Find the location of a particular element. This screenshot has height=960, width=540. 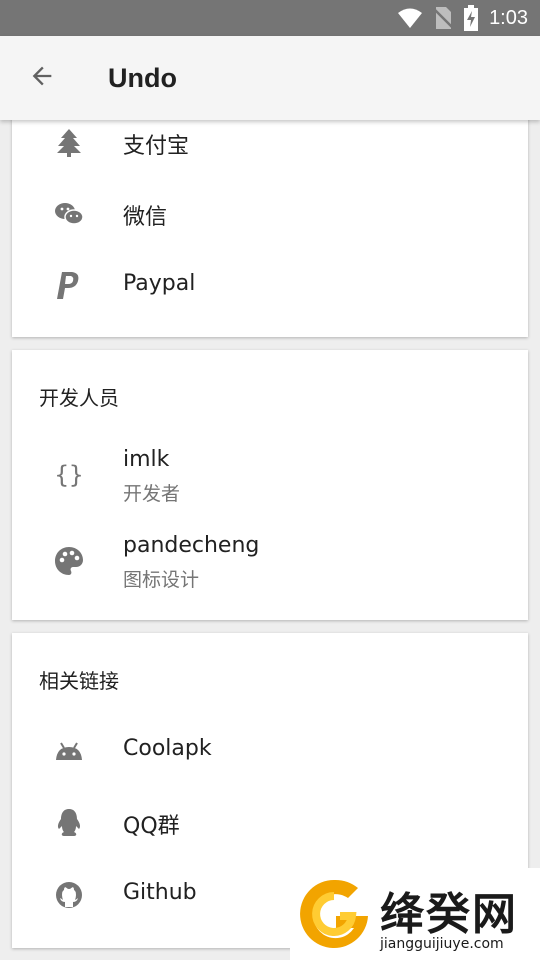

watermark: 绛癸网 jiangguijiuye.com is located at coordinates (415, 914).